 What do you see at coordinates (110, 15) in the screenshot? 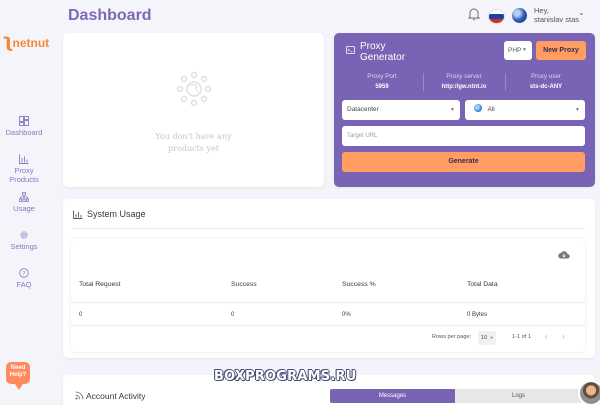
I see `page-title: Dashboard` at bounding box center [110, 15].